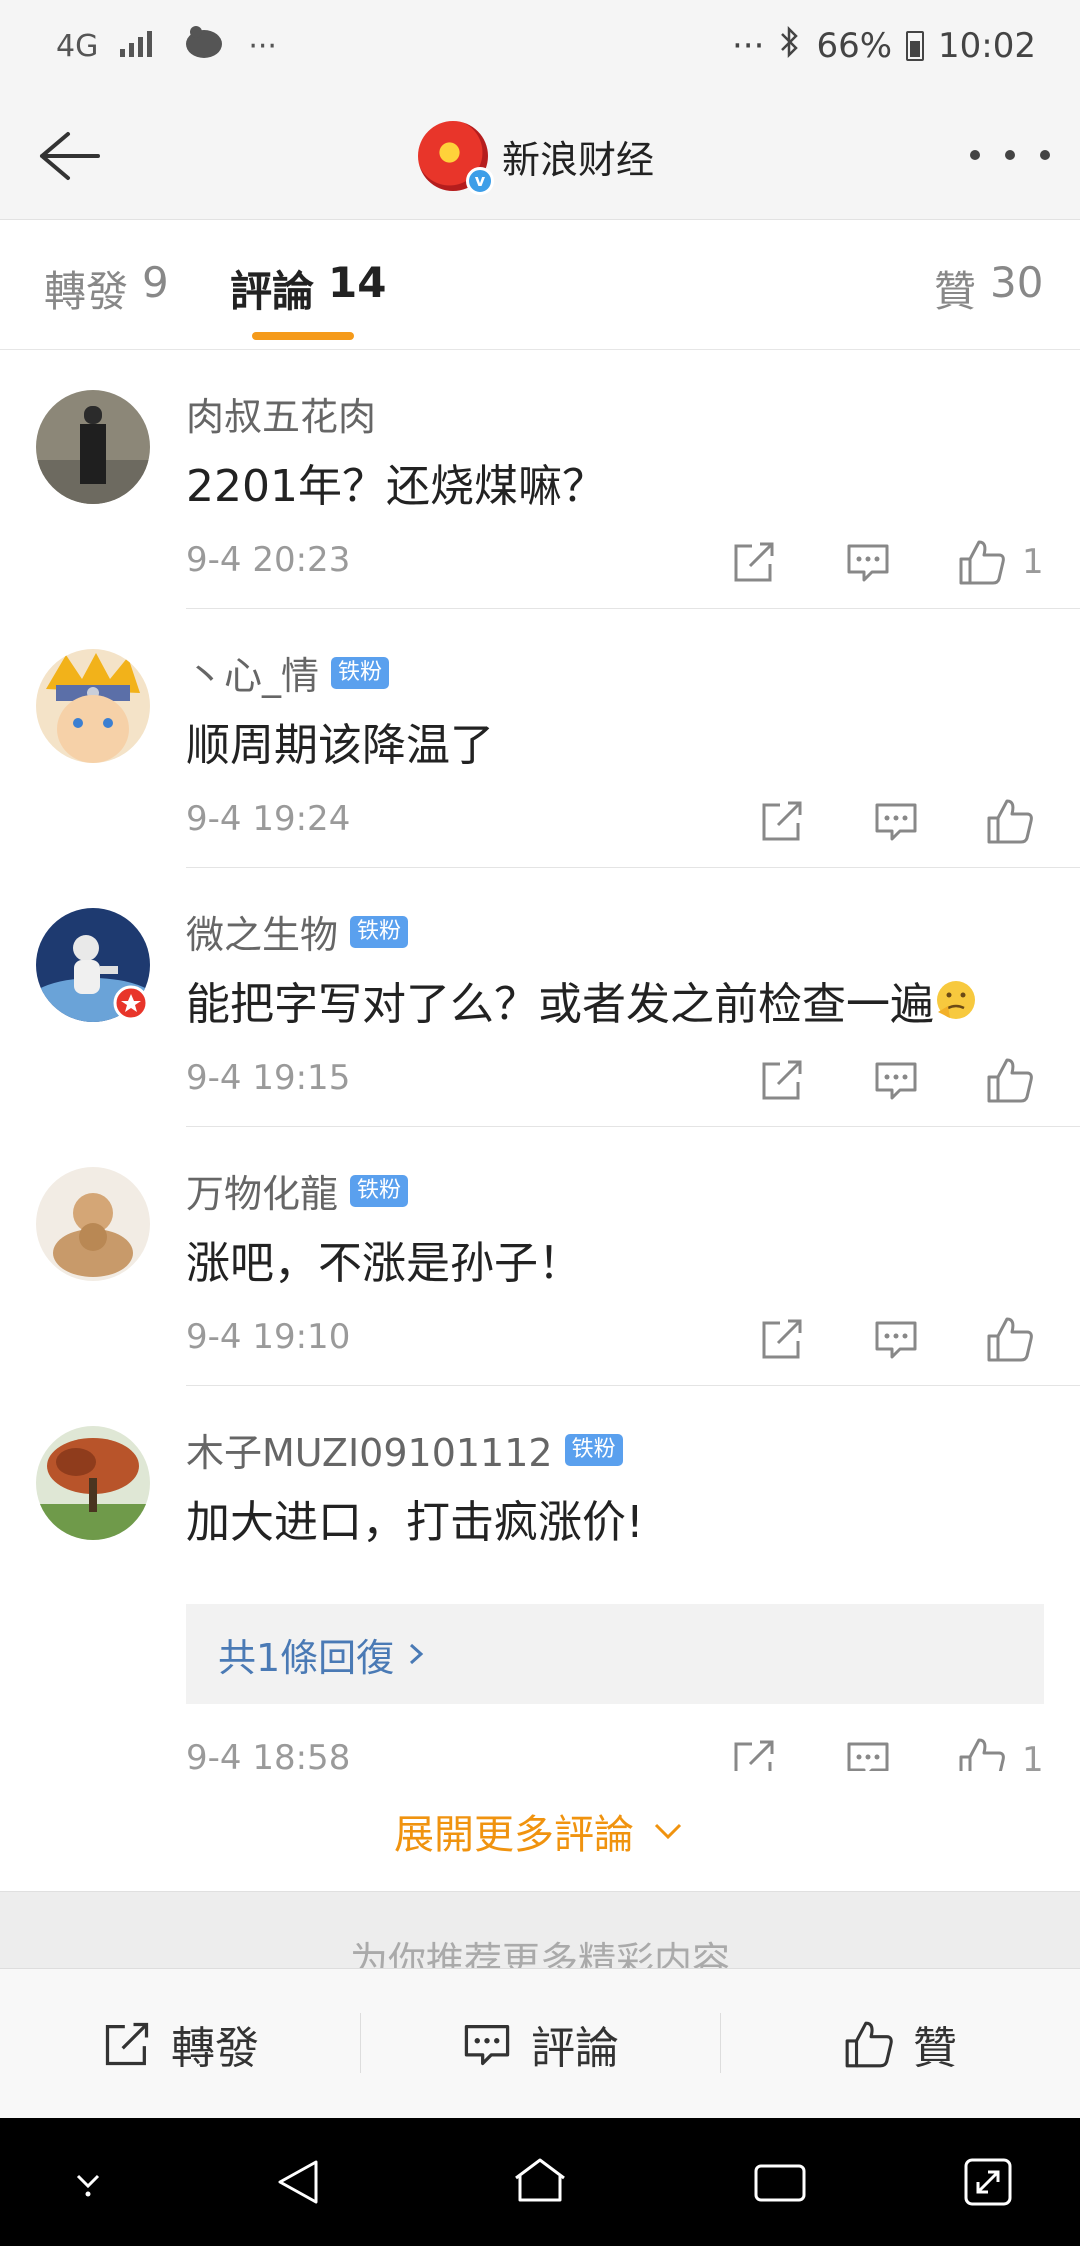  I want to click on comment-item: 万物化龍 铁粉 涨吧，不涨是孙子！ 9-4 19:10, so click(540, 1256).